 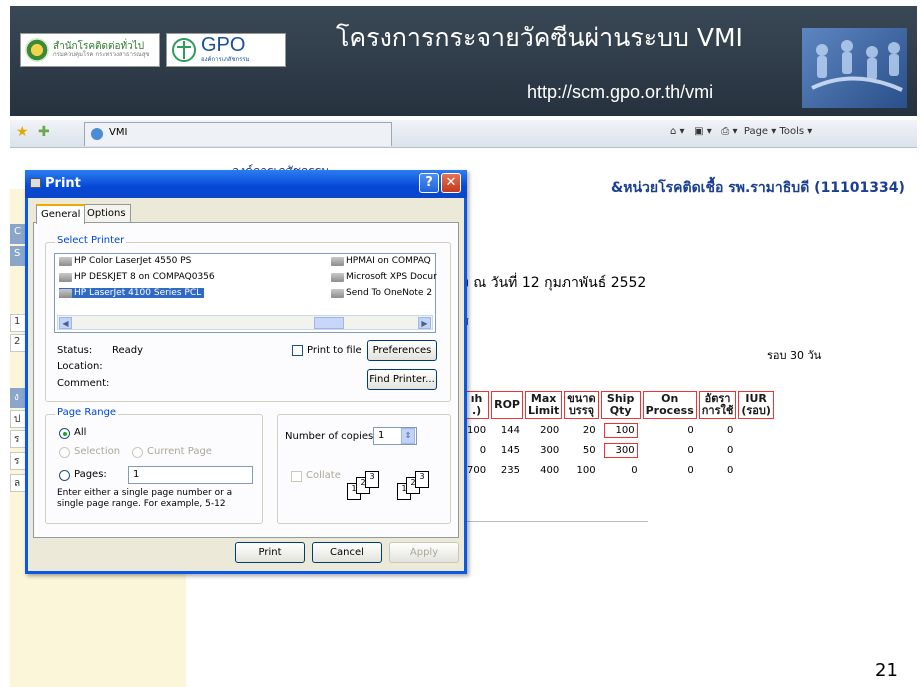 I want to click on table-header: ıh .), so click(x=477, y=405).